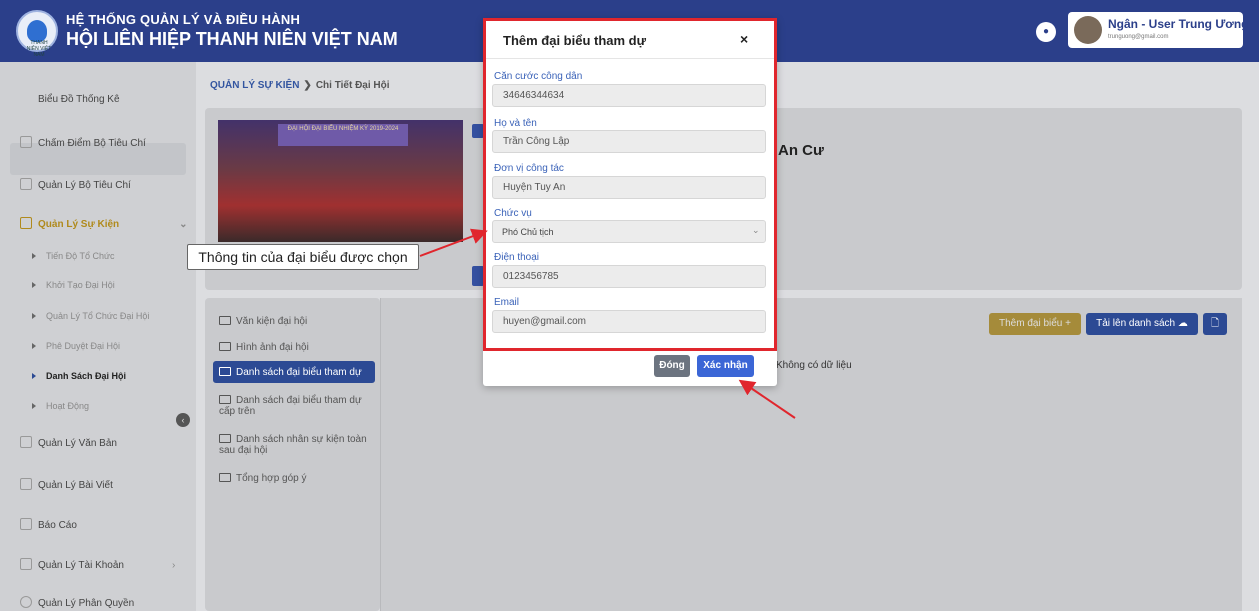 The height and width of the screenshot is (611, 1259). I want to click on arrow-to-modal, so click(453, 242).